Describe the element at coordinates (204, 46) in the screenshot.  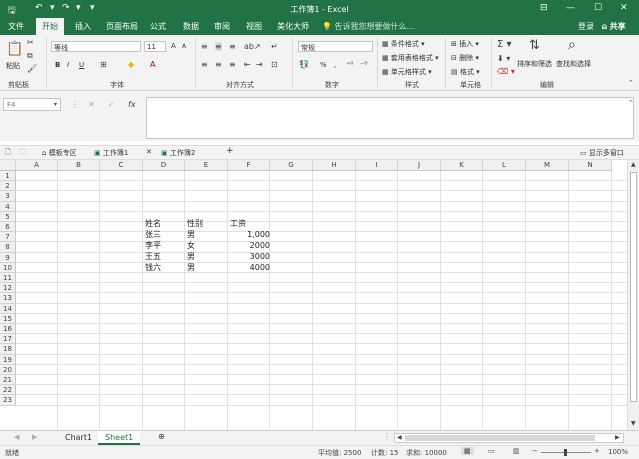
I see `align-top-icon: ≡` at that location.